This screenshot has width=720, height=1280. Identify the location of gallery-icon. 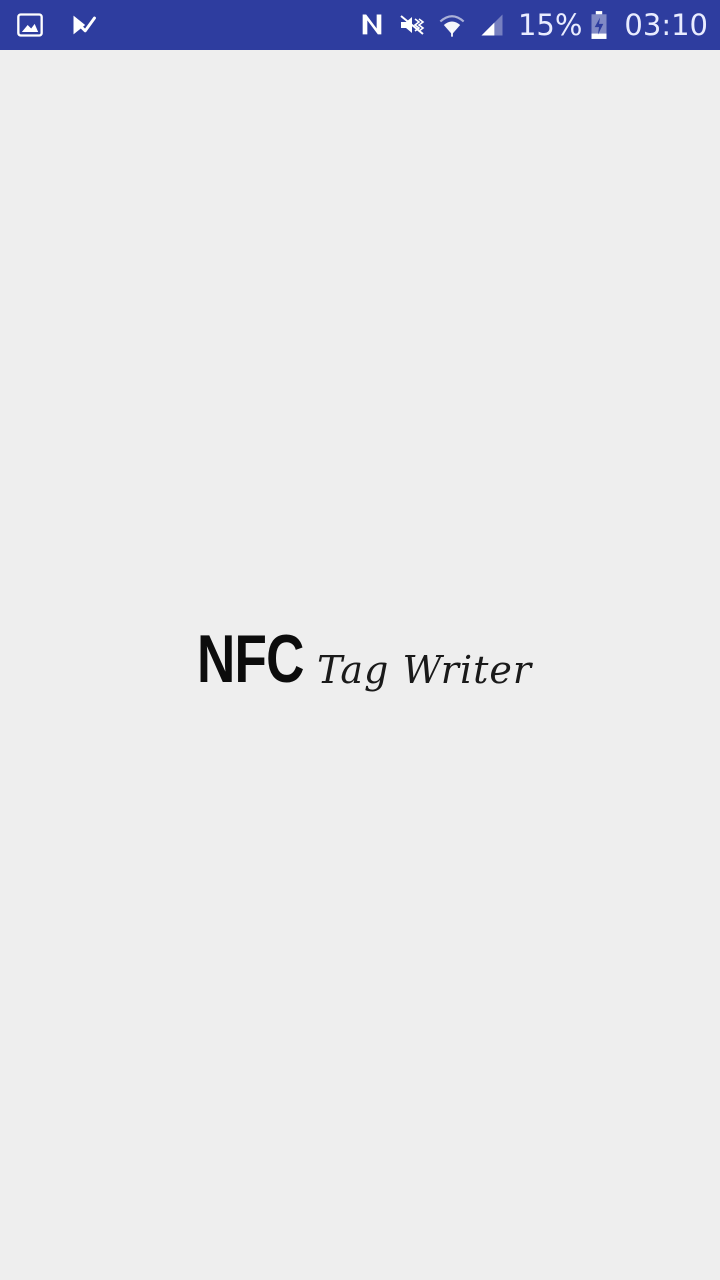
(30, 25).